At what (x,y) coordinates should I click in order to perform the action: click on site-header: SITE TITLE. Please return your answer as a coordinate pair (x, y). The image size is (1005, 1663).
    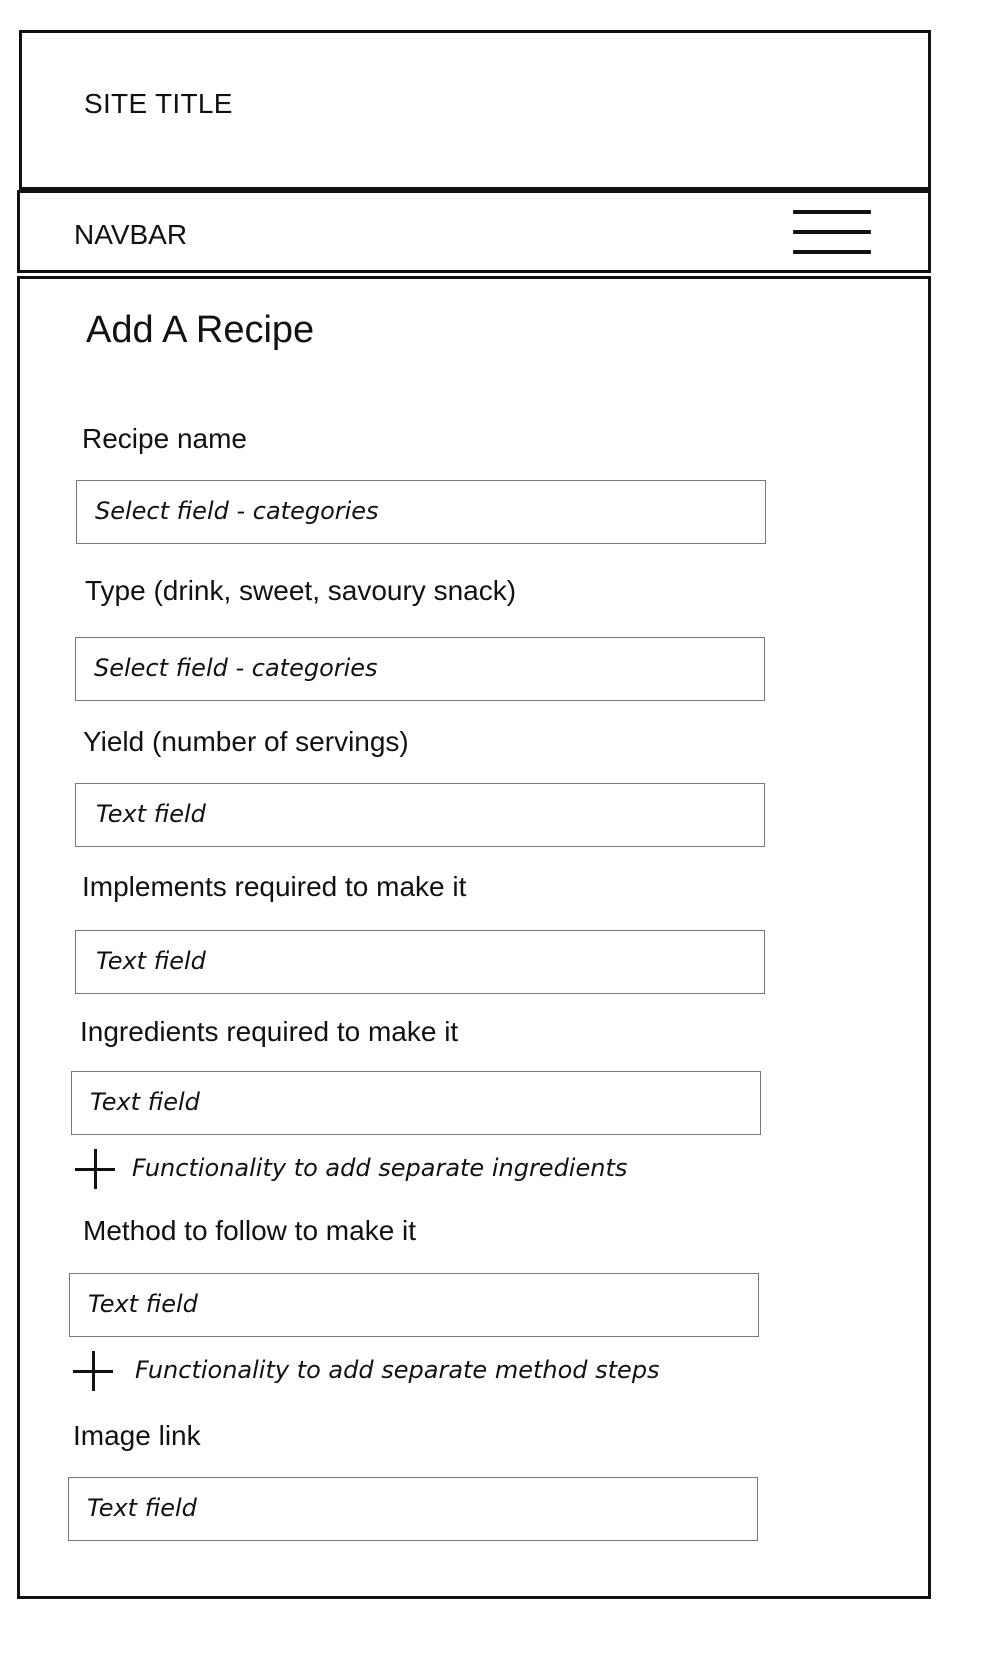
    Looking at the image, I should click on (475, 110).